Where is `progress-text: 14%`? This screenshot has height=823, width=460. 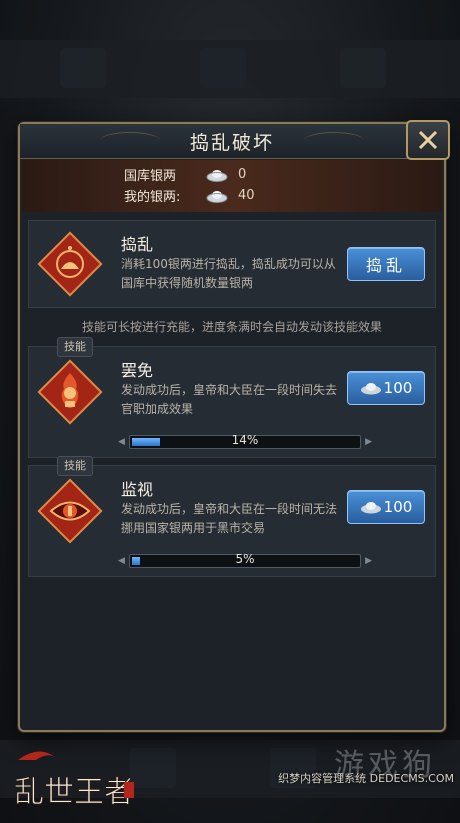 progress-text: 14% is located at coordinates (245, 440).